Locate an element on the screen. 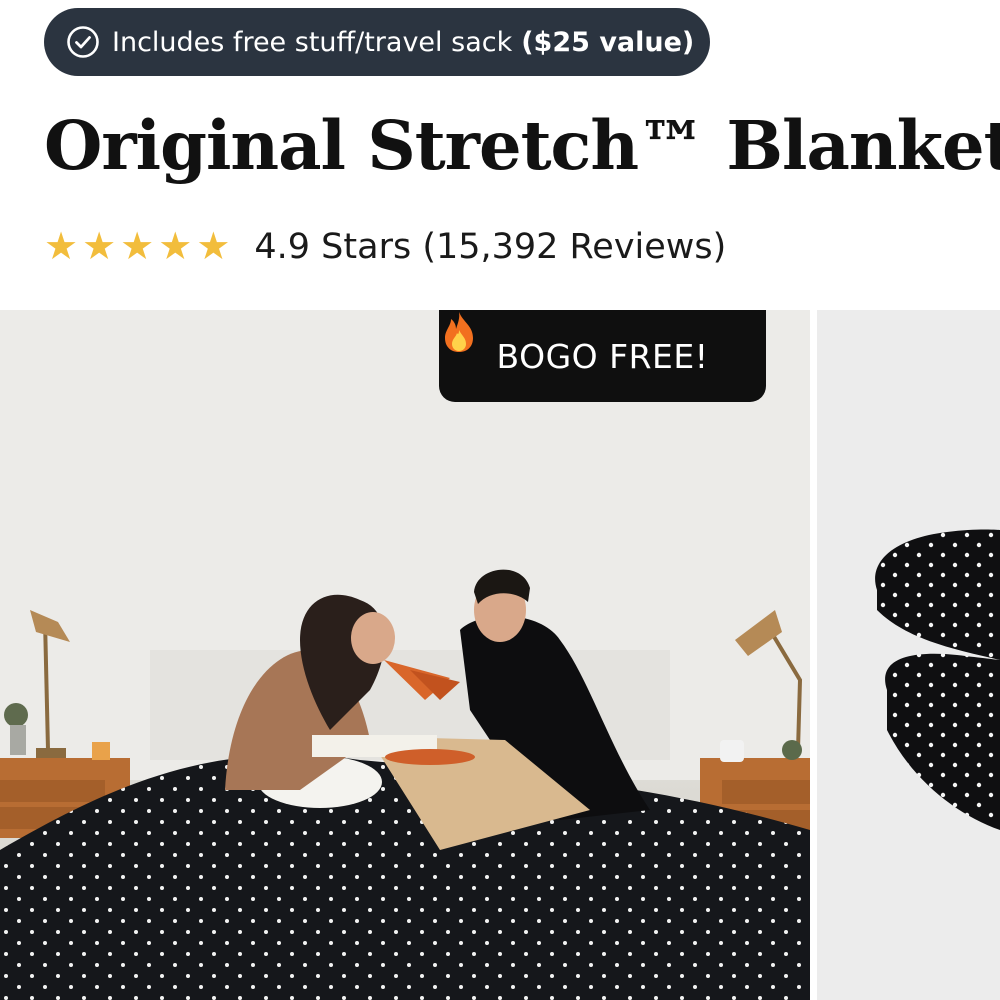  product-photo-next is located at coordinates (908, 655).